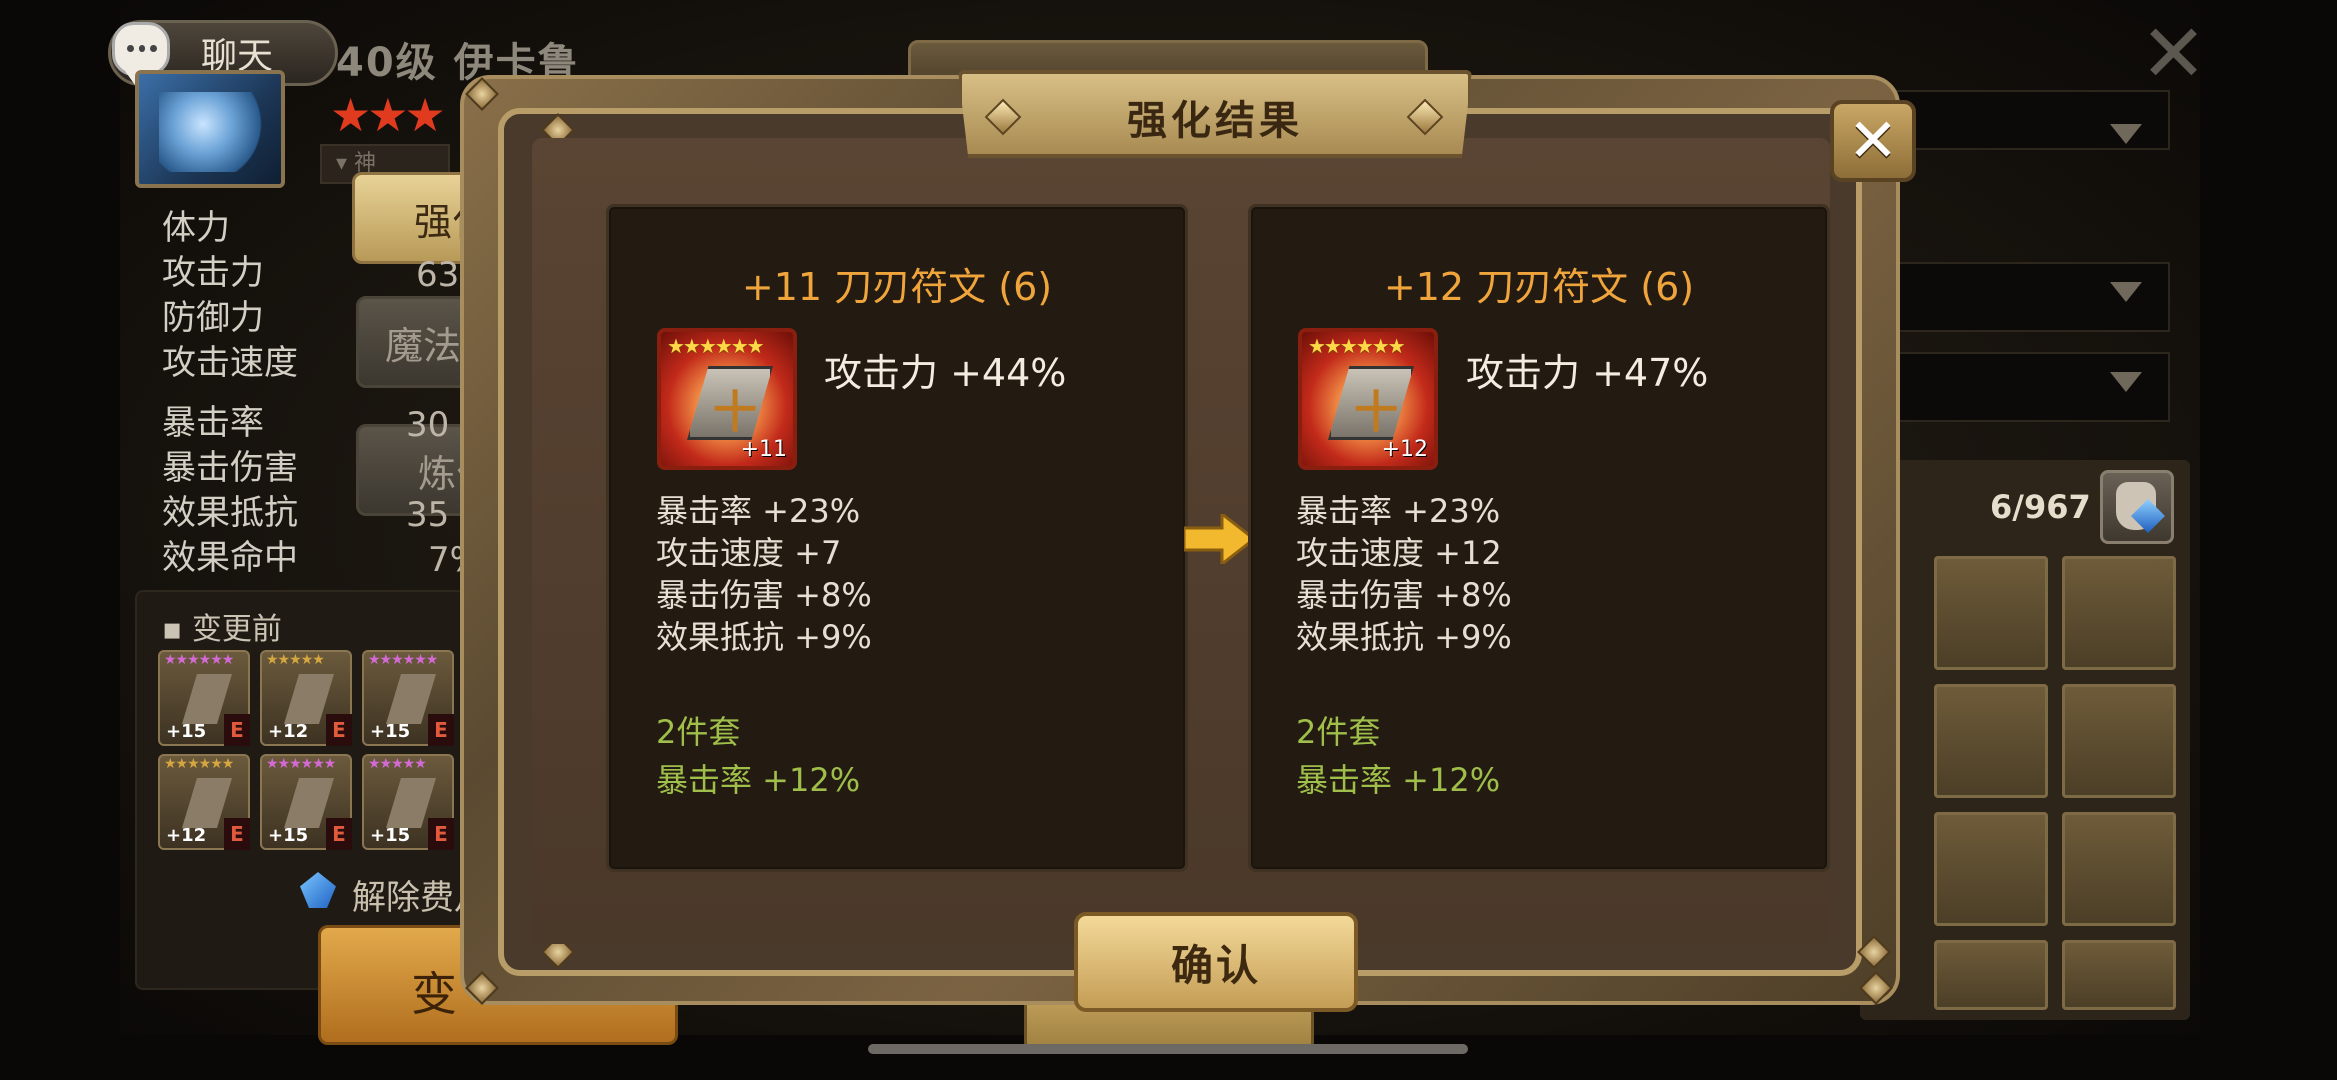 This screenshot has height=1080, width=2337. I want to click on change-button-label: 变, so click(434, 994).